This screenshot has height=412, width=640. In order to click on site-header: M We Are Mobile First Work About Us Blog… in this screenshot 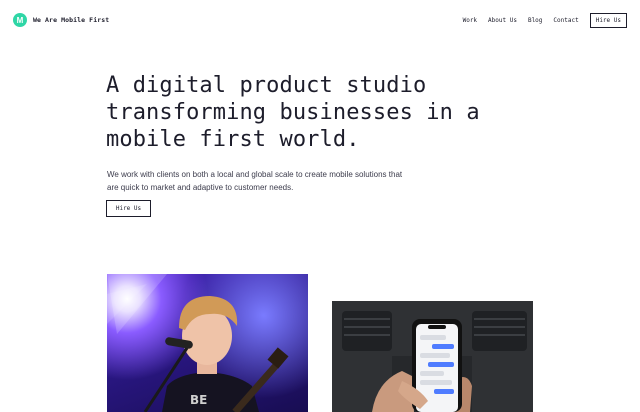, I will do `click(320, 20)`.